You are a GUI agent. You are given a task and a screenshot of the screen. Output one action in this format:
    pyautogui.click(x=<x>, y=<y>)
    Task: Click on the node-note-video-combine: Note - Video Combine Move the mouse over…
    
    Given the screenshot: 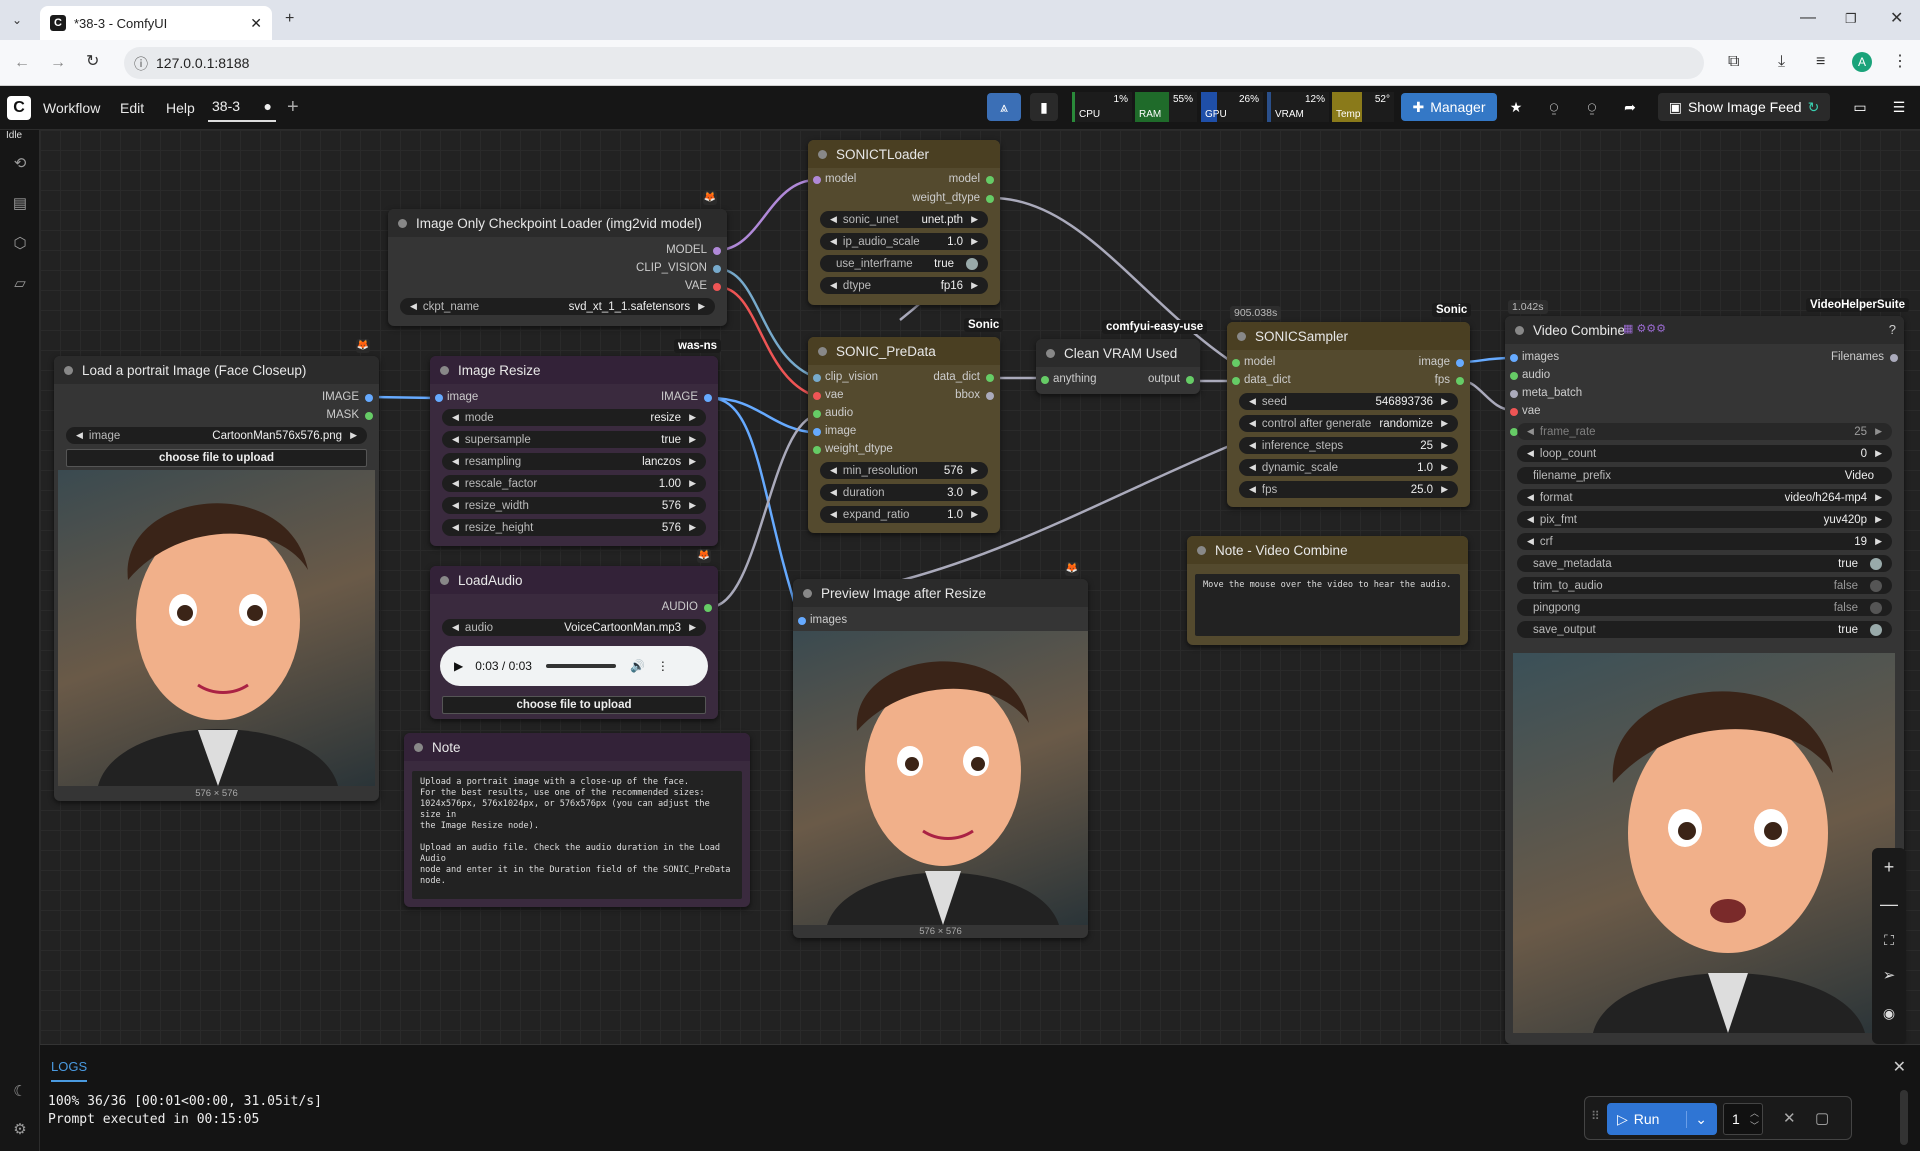 What is the action you would take?
    pyautogui.click(x=1327, y=590)
    